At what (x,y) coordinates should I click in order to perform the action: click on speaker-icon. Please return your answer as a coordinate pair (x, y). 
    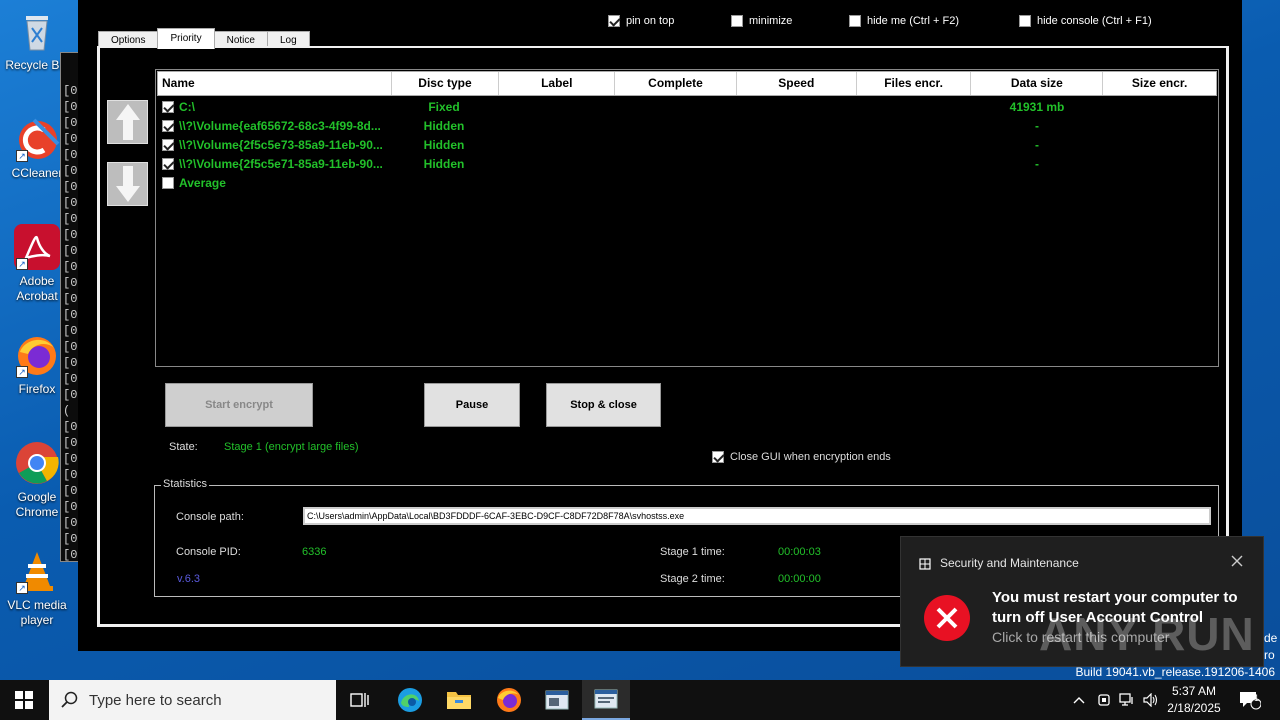
    Looking at the image, I should click on (1150, 700).